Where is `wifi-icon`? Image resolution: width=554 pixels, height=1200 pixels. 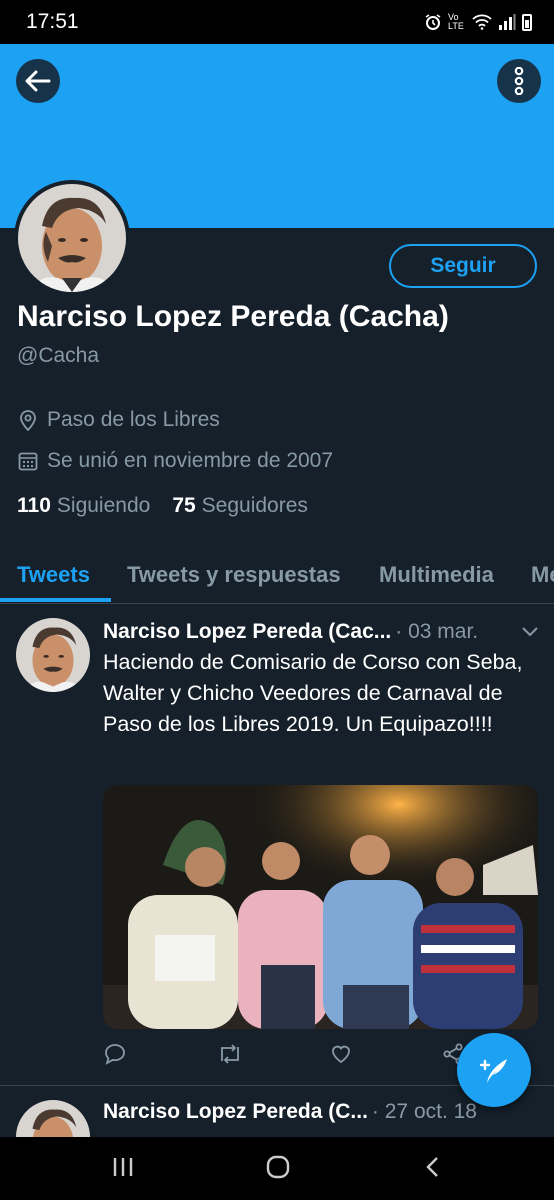 wifi-icon is located at coordinates (482, 22).